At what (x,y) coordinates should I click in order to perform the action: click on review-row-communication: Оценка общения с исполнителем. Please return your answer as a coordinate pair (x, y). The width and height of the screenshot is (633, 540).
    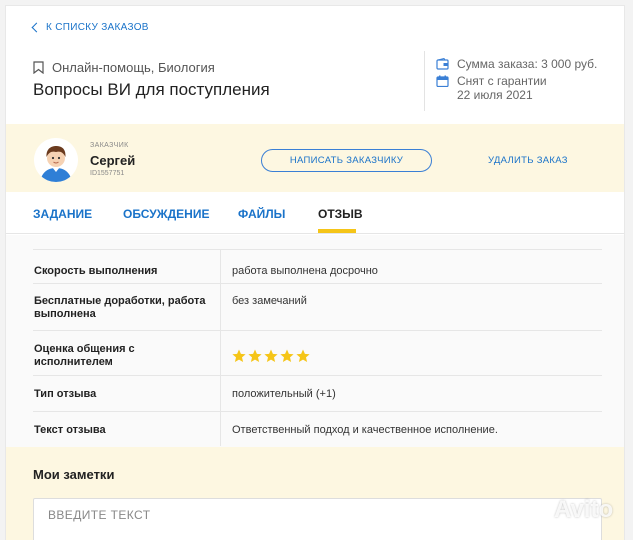
    Looking at the image, I should click on (317, 353).